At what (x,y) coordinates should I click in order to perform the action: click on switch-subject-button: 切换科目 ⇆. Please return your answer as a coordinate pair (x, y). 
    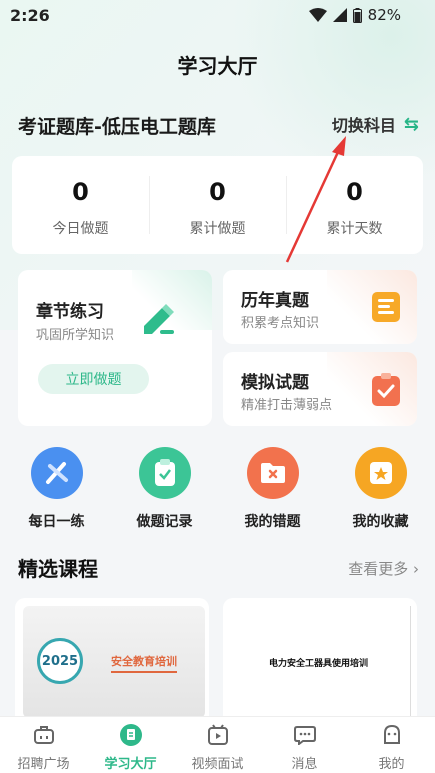
    Looking at the image, I should click on (375, 124).